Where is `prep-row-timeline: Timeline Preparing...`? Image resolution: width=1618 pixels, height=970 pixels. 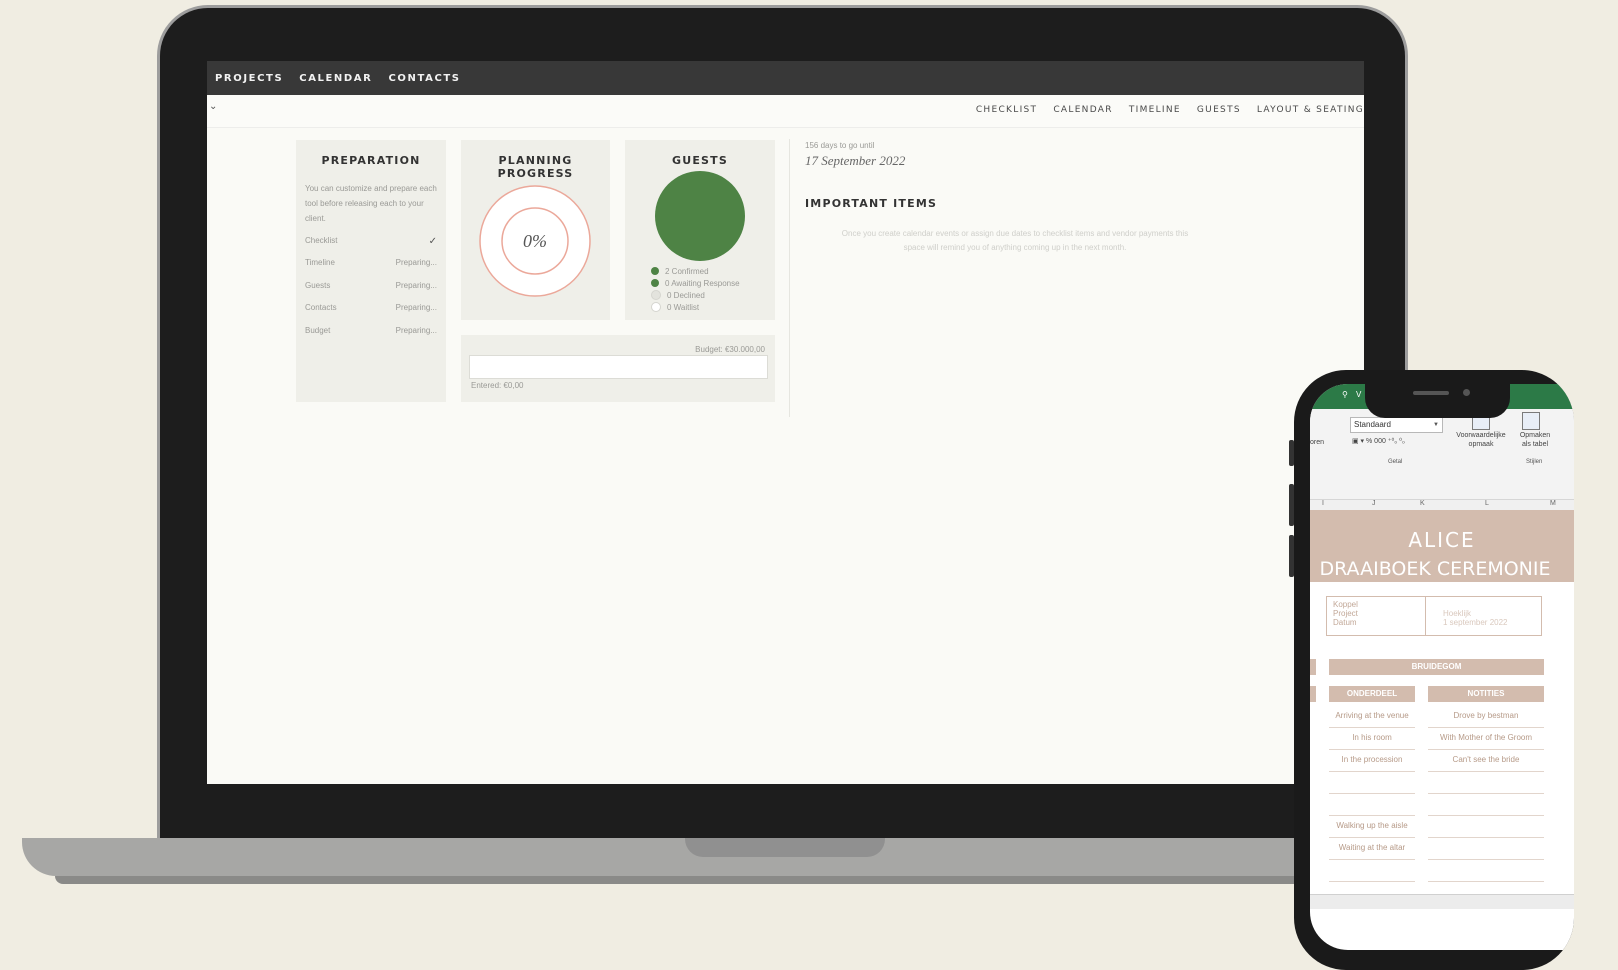 prep-row-timeline: Timeline Preparing... is located at coordinates (371, 265).